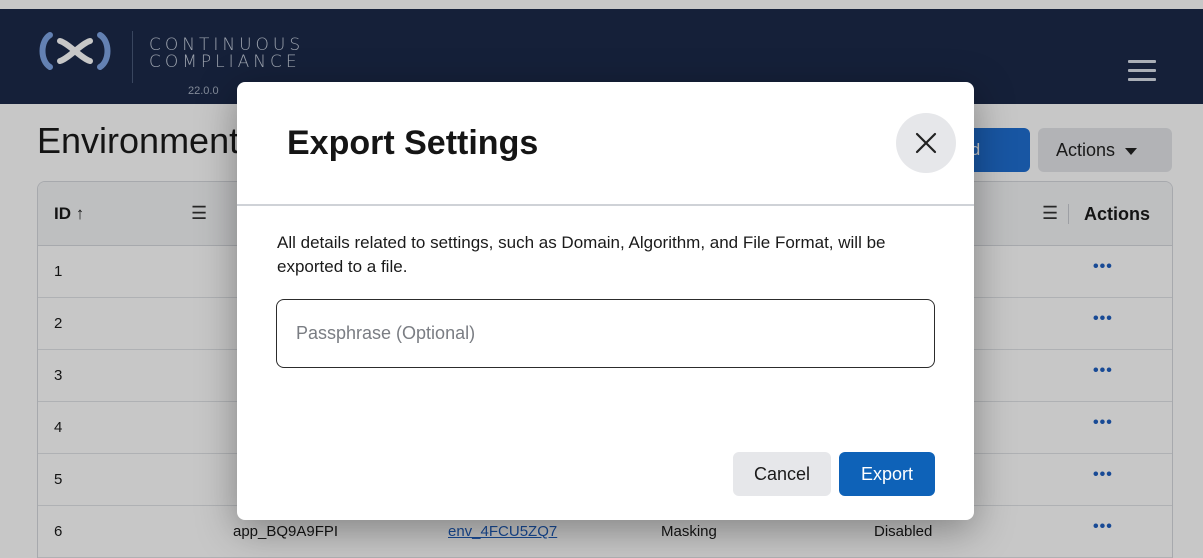 This screenshot has height=558, width=1203. What do you see at coordinates (782, 474) in the screenshot?
I see `cancel-button: Cancel` at bounding box center [782, 474].